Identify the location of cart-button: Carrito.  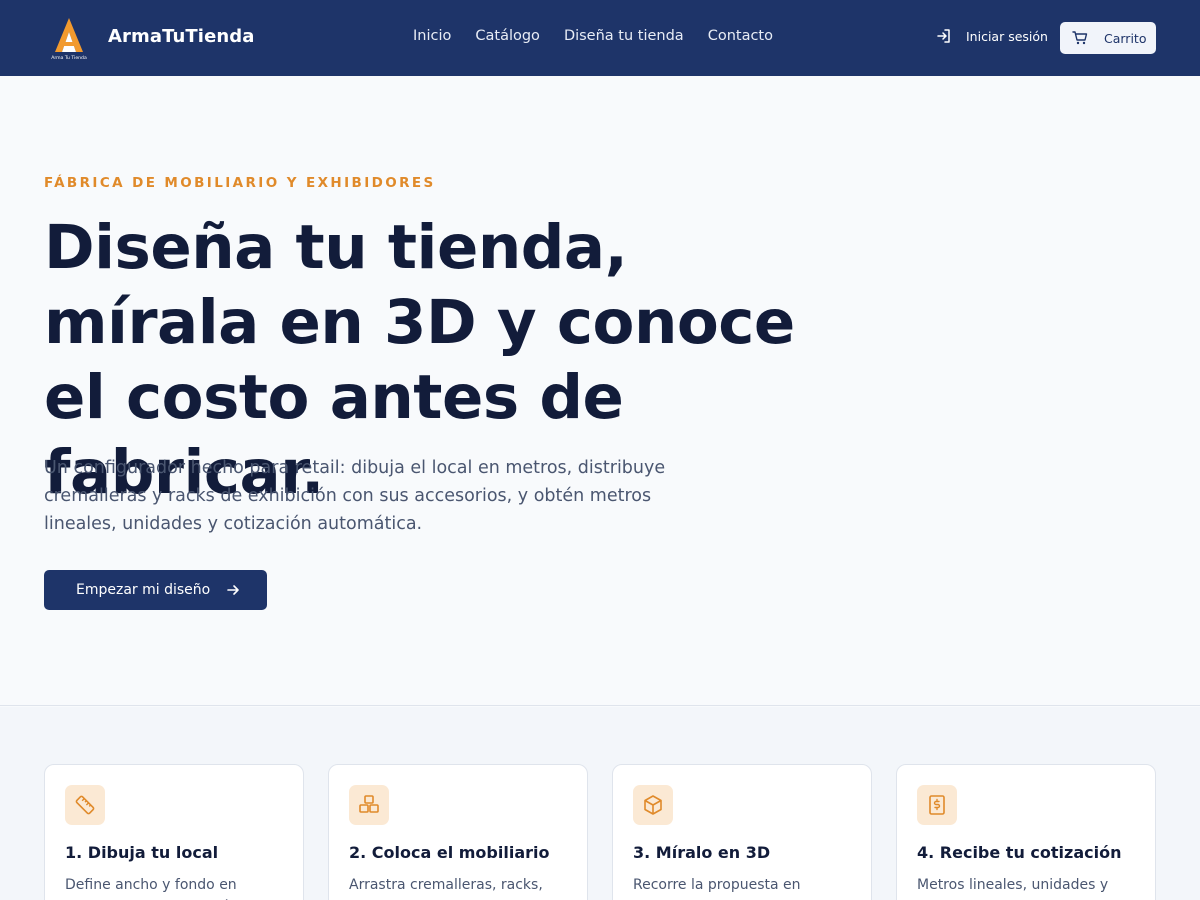
(1108, 38).